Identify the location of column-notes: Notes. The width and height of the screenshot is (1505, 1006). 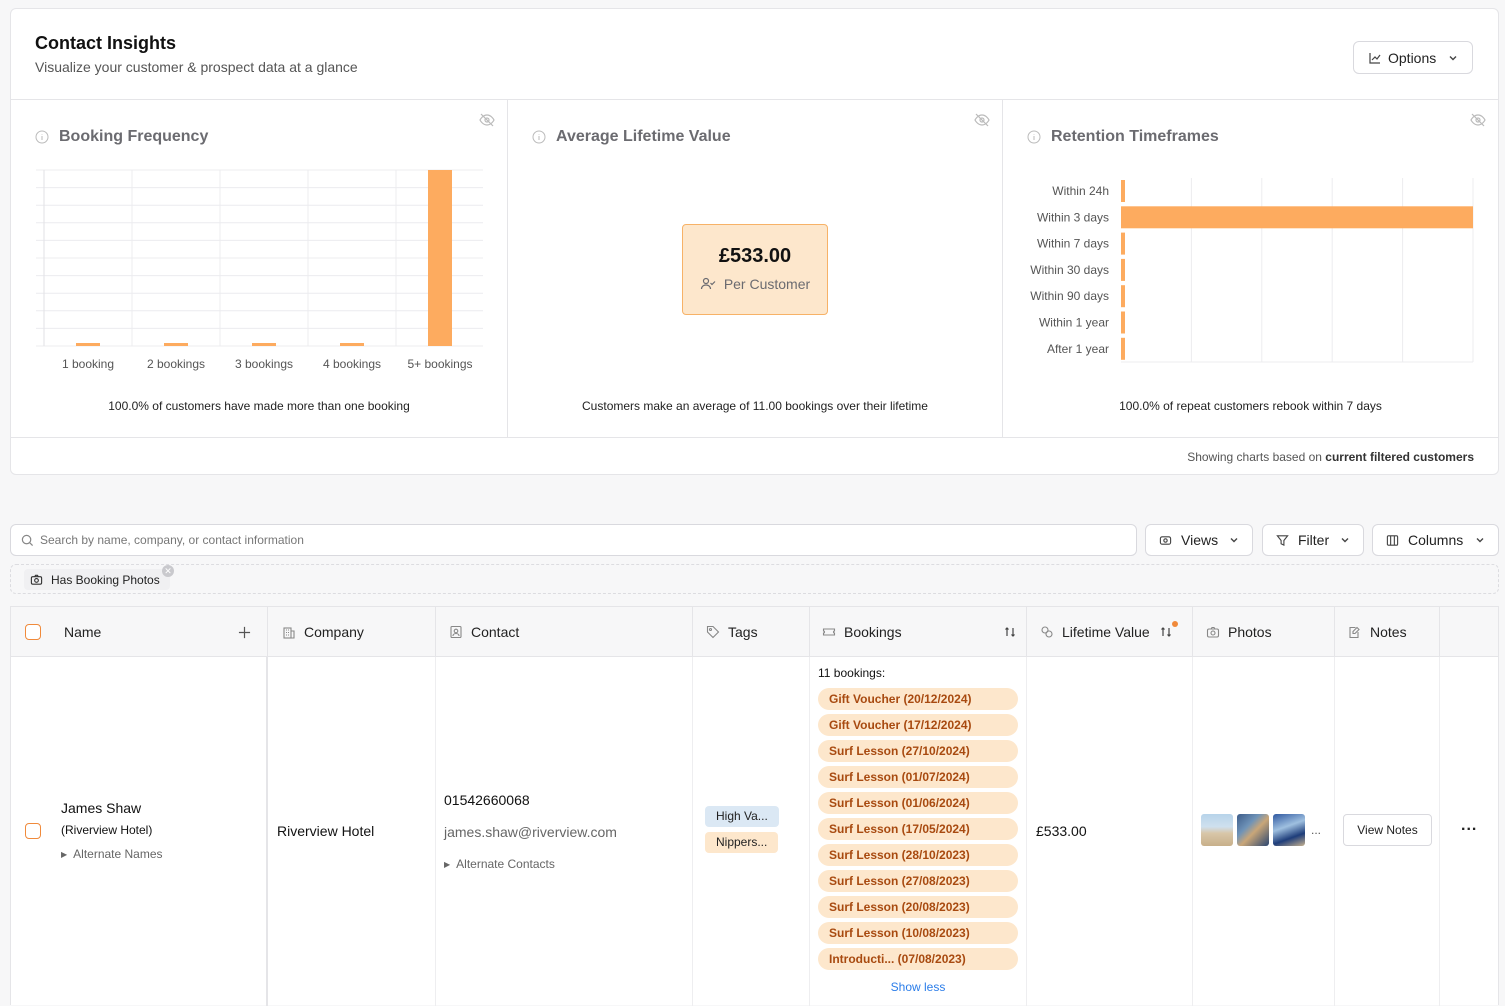
(1387, 632).